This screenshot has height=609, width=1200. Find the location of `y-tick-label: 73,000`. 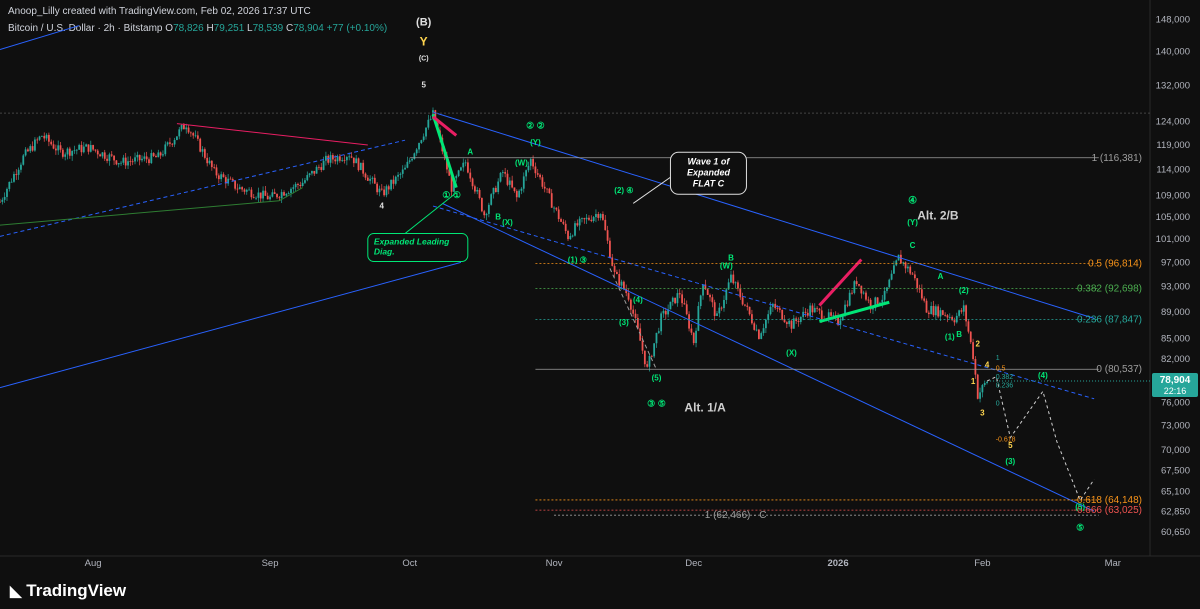

y-tick-label: 73,000 is located at coordinates (1175, 426).